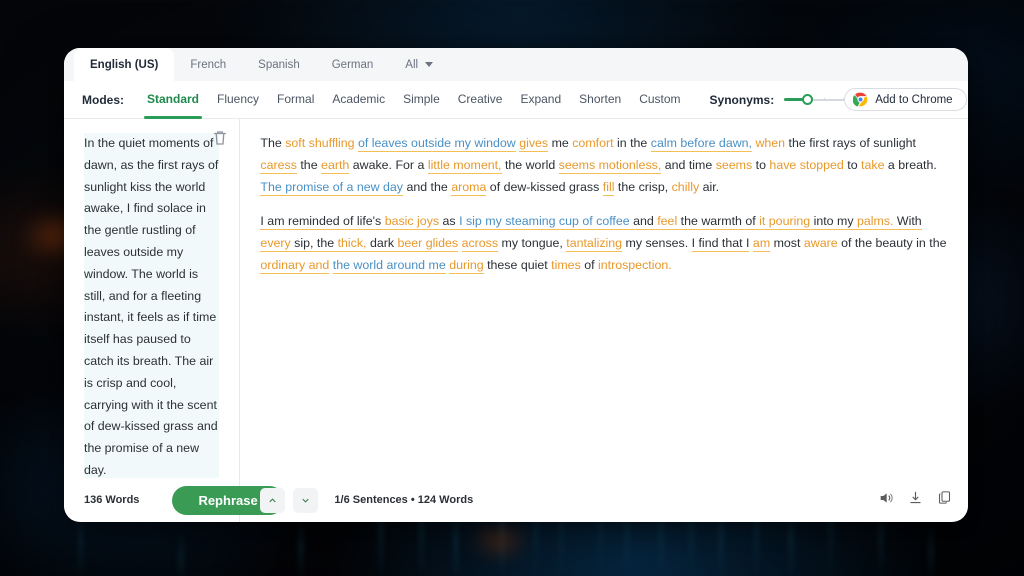 This screenshot has width=1024, height=576. What do you see at coordinates (278, 165) in the screenshot?
I see `synonym-token: caress` at bounding box center [278, 165].